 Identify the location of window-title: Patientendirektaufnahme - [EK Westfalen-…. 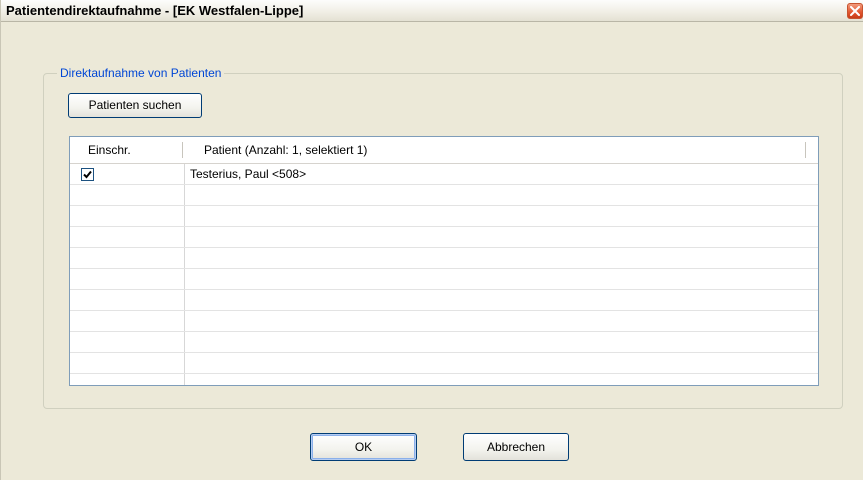
(155, 10).